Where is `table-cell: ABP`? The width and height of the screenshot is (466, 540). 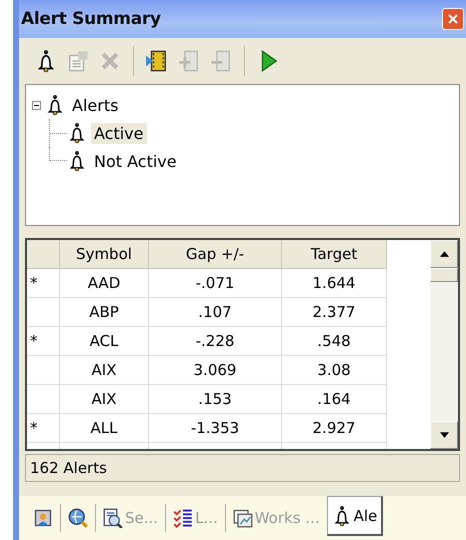 table-cell: ABP is located at coordinates (104, 312).